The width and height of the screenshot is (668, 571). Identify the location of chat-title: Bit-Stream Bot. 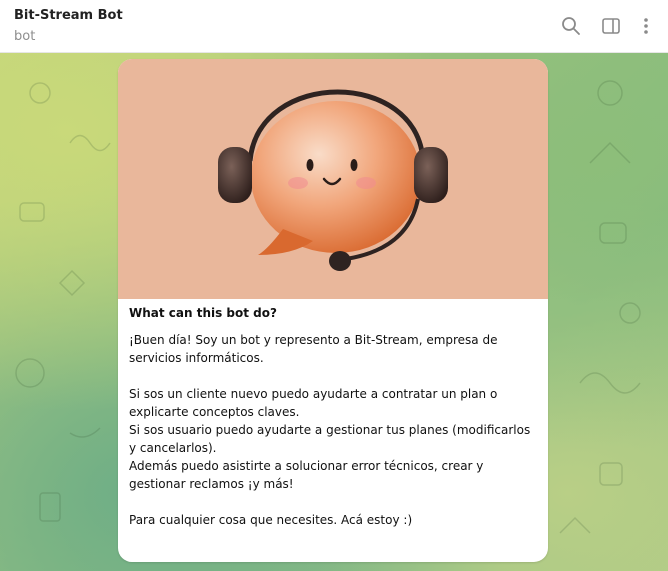
(68, 15).